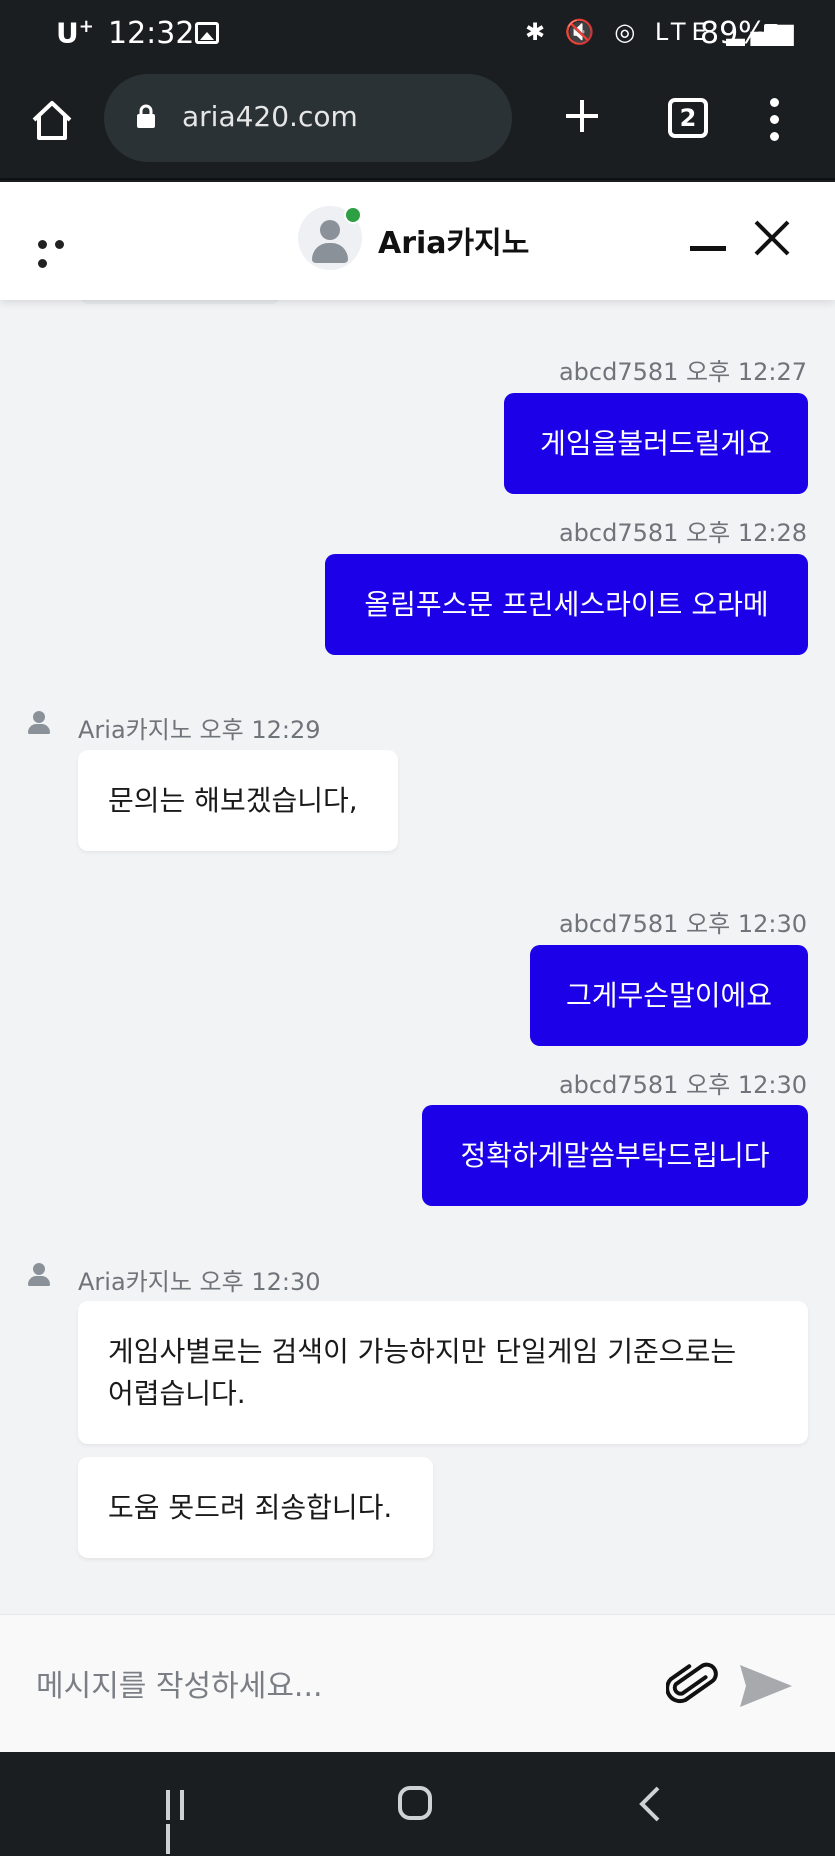  What do you see at coordinates (566, 604) in the screenshot?
I see `outgoing-message: 올림푸스문 프린세스라이트 오라메` at bounding box center [566, 604].